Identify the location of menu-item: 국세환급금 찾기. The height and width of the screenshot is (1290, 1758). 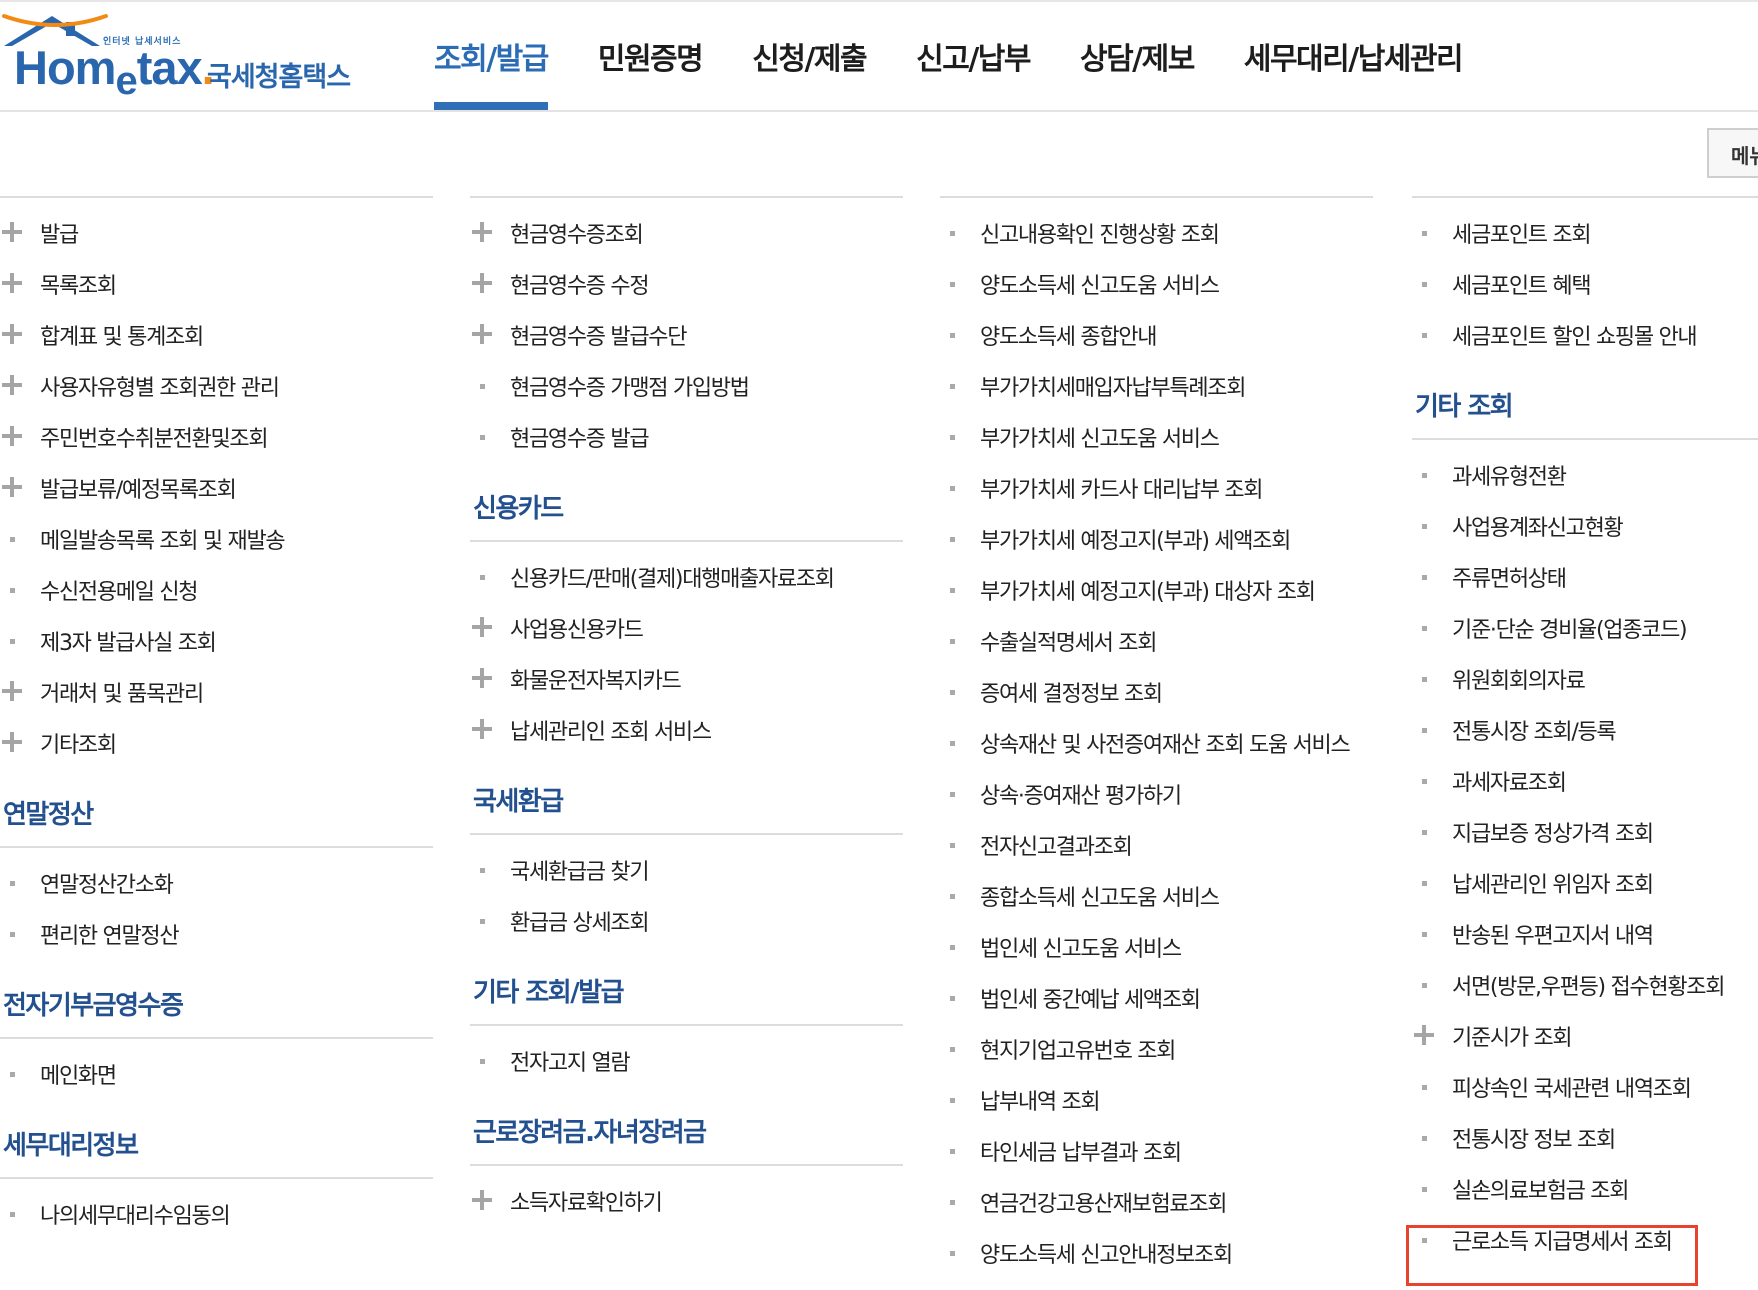
(686, 869).